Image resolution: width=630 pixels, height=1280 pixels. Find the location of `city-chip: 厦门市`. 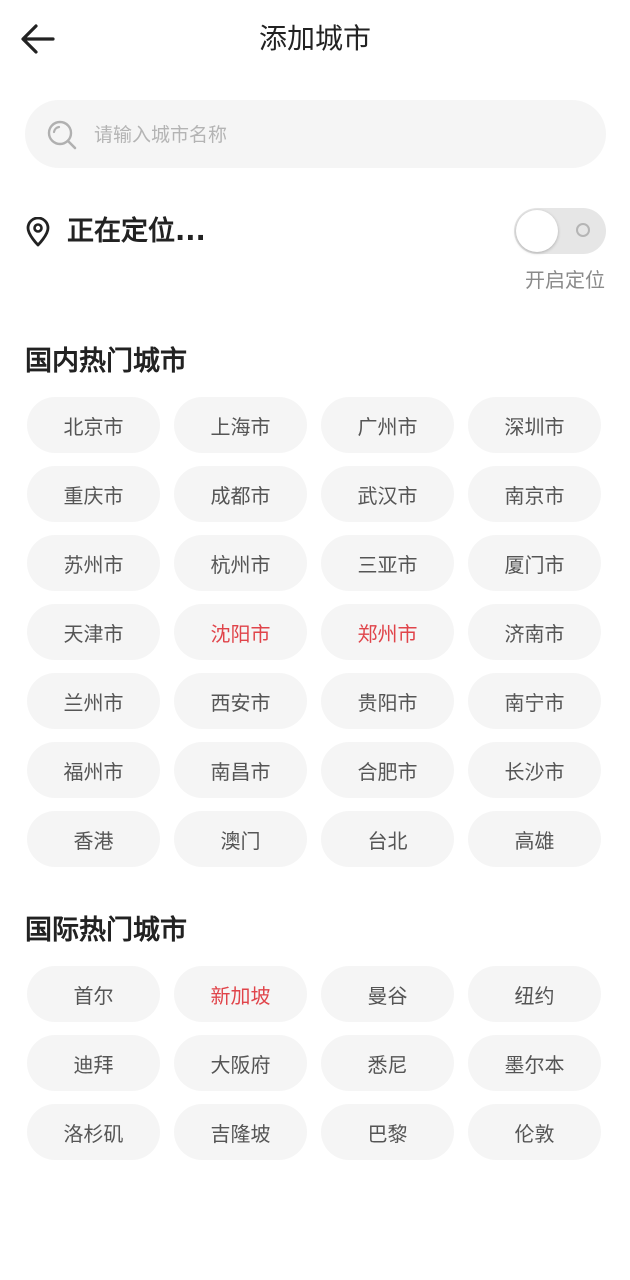

city-chip: 厦门市 is located at coordinates (534, 563).